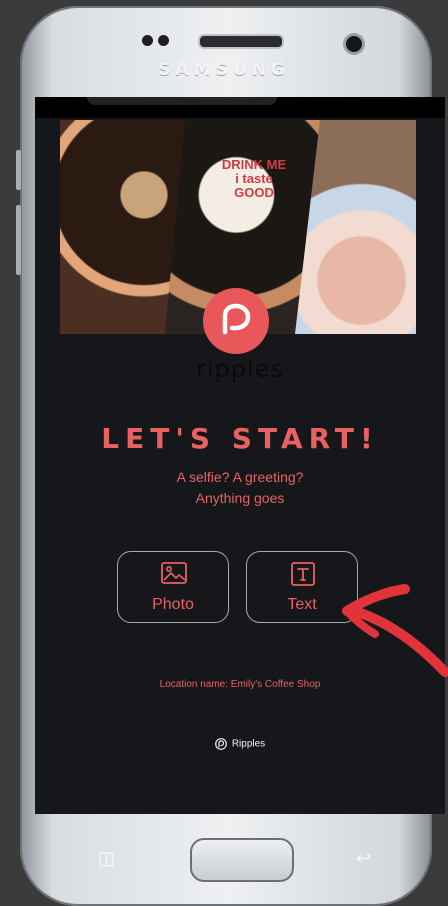 The width and height of the screenshot is (448, 906). I want to click on footer-brand: Ripples, so click(240, 744).